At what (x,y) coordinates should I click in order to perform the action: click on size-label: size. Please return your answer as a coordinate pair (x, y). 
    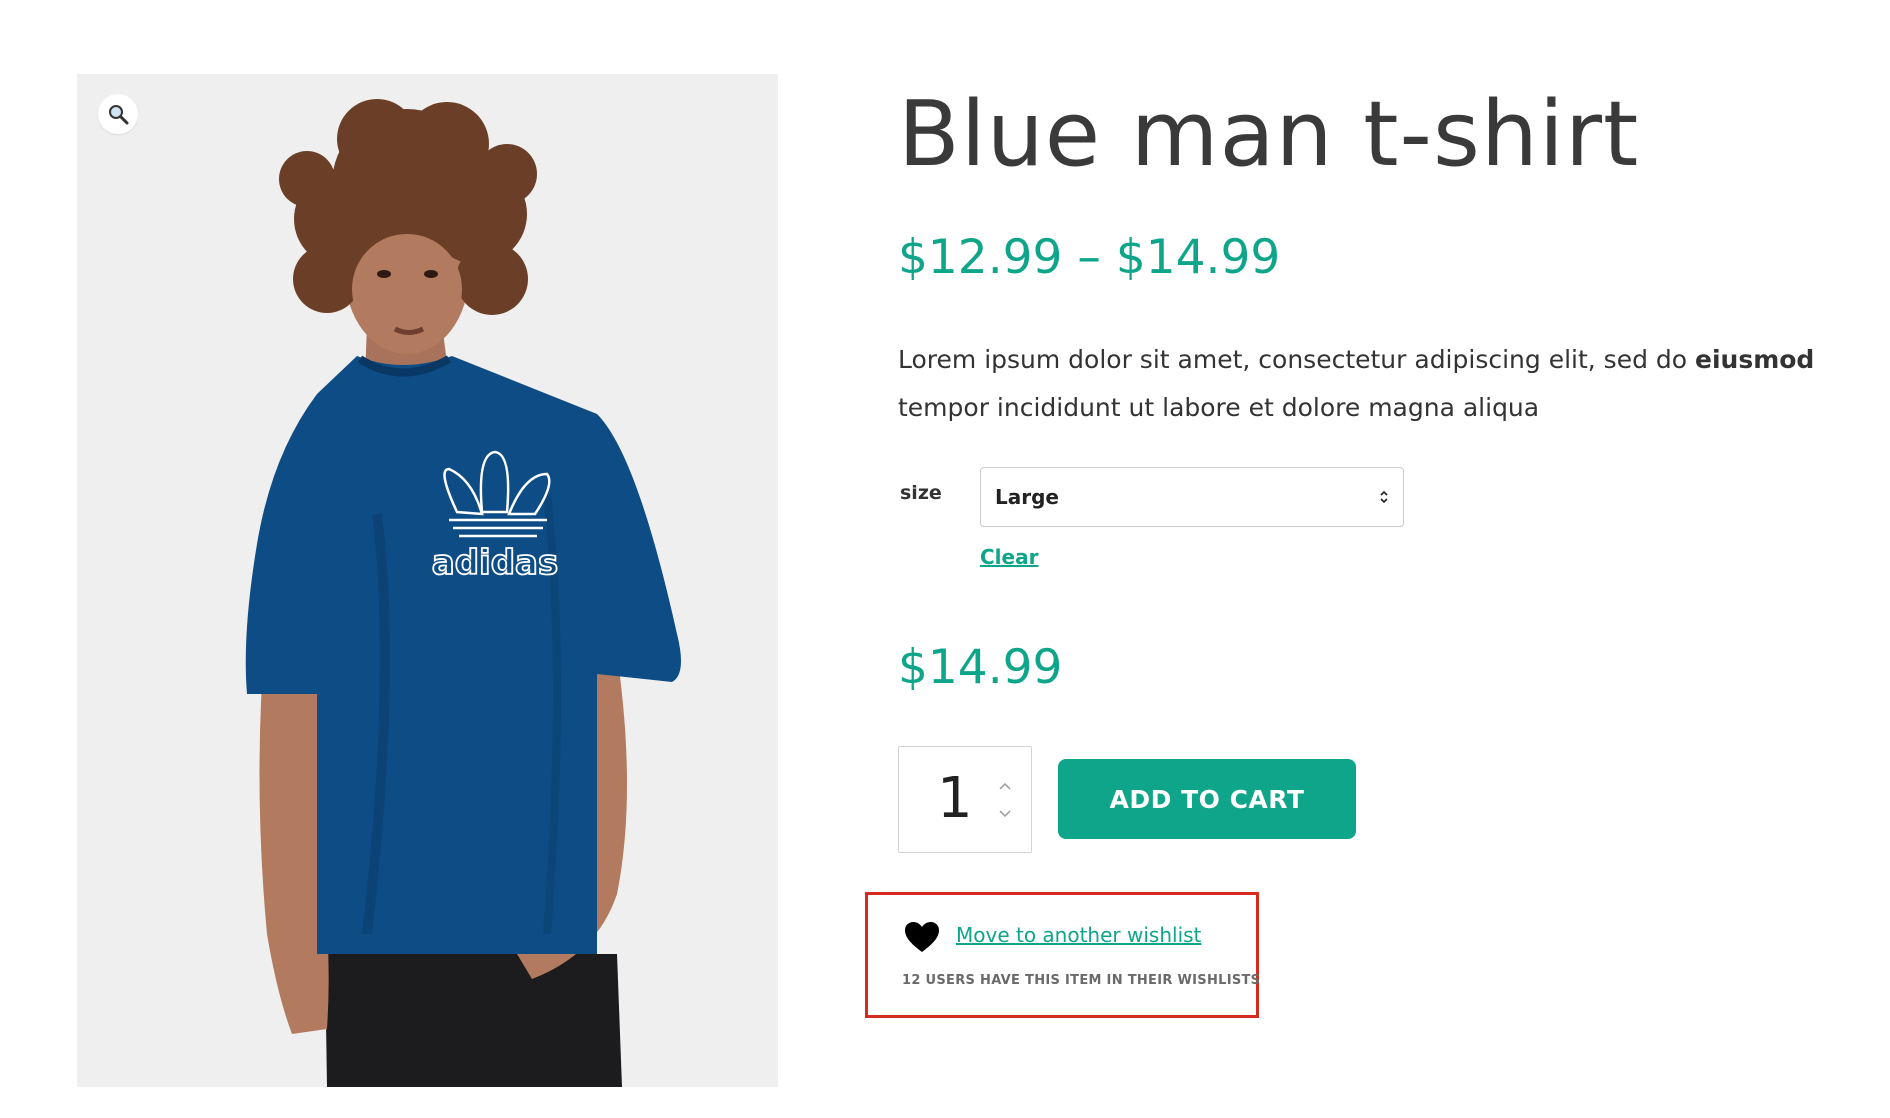
    Looking at the image, I should click on (921, 493).